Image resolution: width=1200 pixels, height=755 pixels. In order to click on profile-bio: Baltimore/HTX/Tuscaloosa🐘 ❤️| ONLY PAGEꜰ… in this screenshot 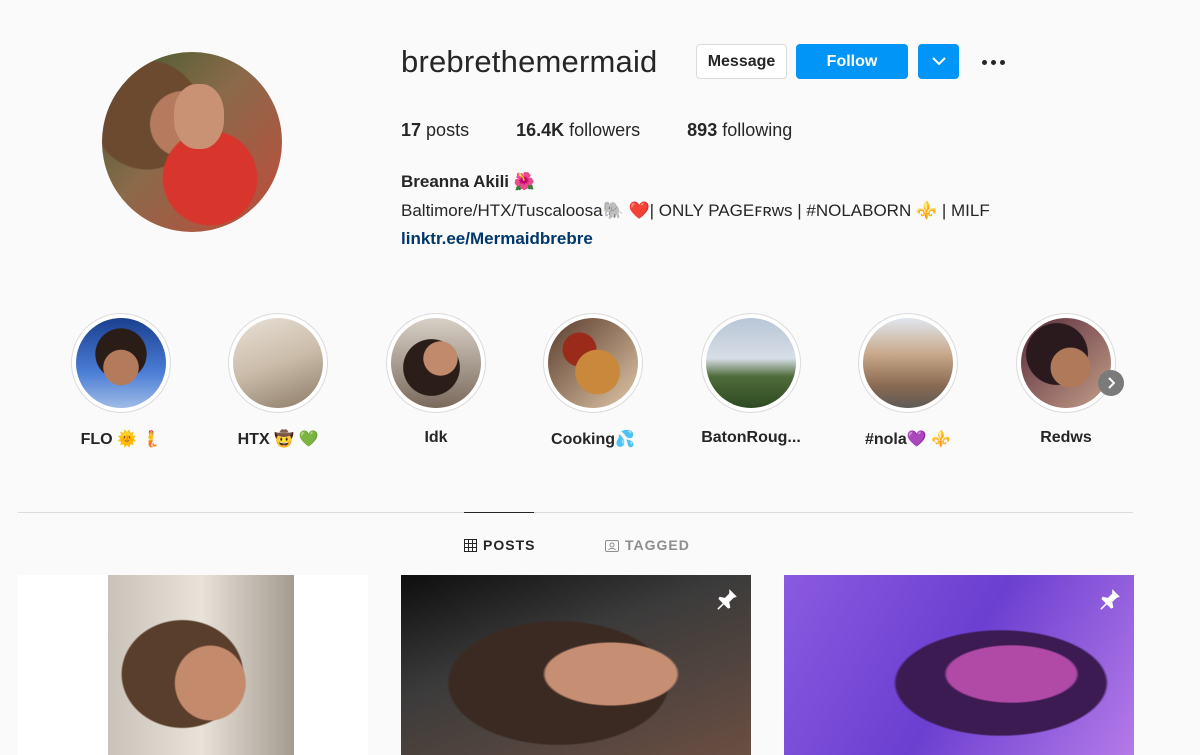, I will do `click(695, 210)`.